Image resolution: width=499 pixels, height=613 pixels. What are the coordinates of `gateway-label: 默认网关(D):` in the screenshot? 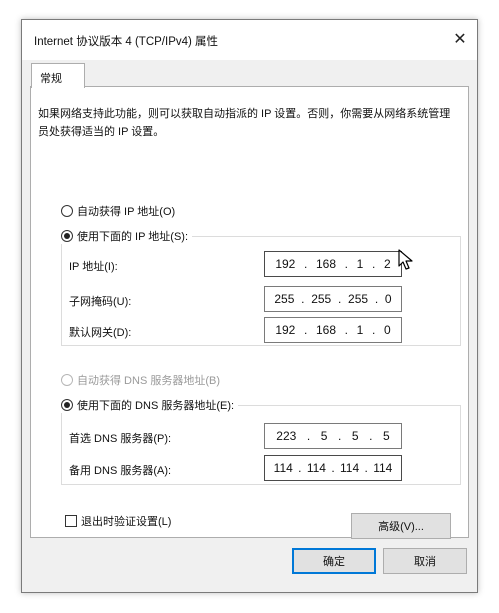 It's located at (100, 333).